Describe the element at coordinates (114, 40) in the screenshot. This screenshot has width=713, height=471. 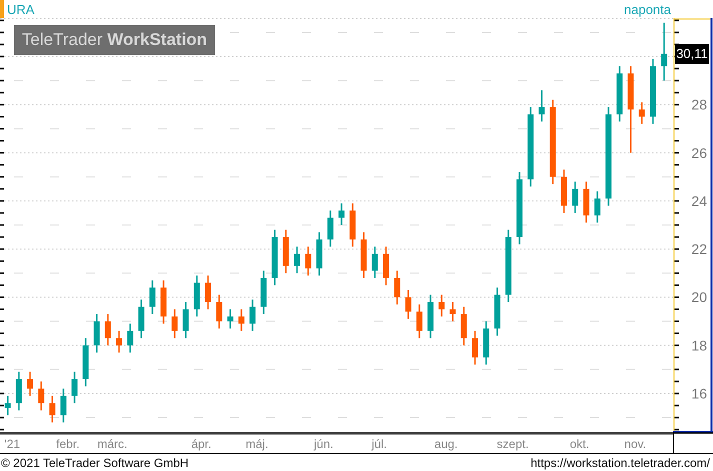
I see `logo: TeleTrader WorkStation` at that location.